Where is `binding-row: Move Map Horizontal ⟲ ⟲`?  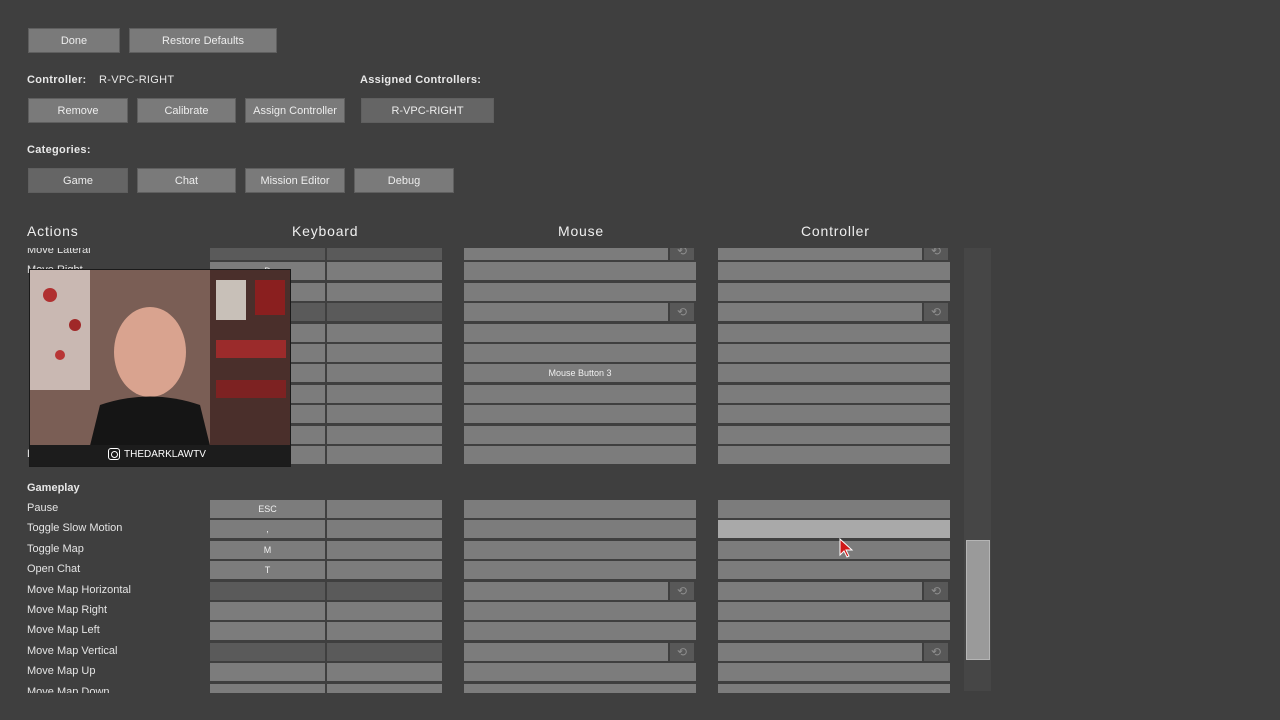
binding-row: Move Map Horizontal ⟲ ⟲ is located at coordinates (500, 591).